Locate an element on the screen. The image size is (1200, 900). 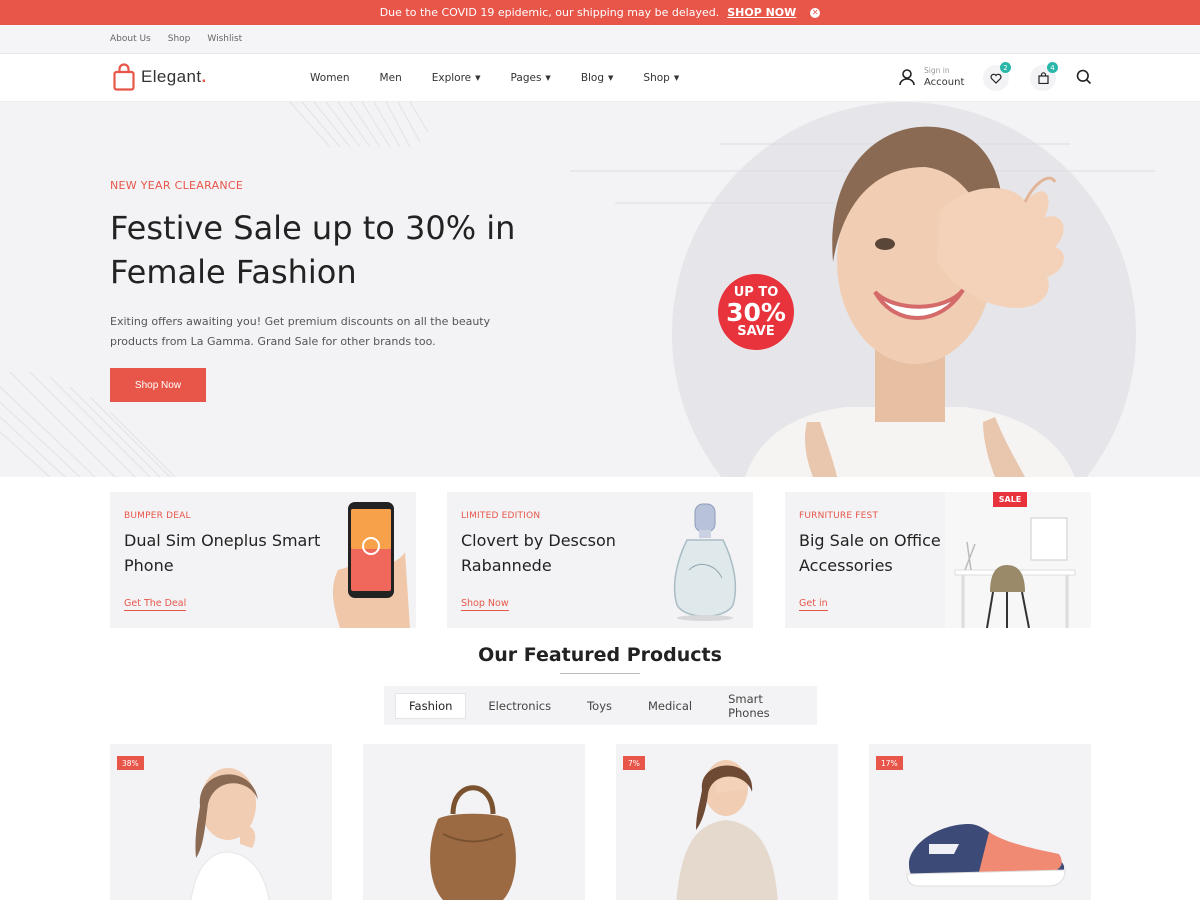
nav-shop: Shop ▼ is located at coordinates (661, 78).